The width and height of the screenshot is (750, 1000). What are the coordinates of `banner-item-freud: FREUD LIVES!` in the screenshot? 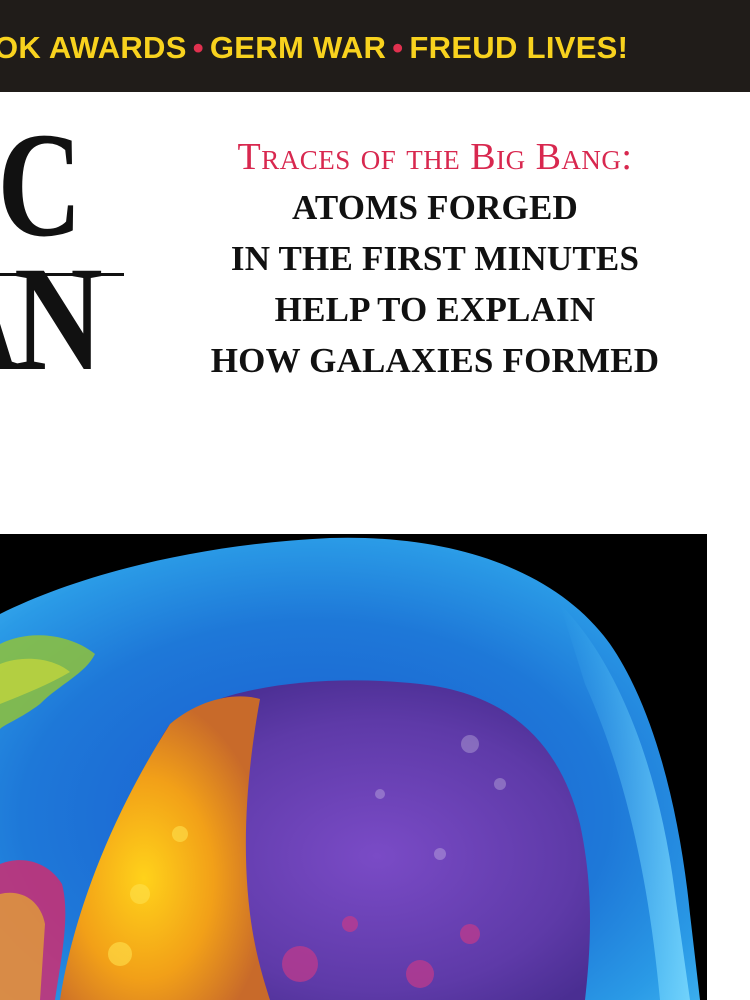 It's located at (519, 47).